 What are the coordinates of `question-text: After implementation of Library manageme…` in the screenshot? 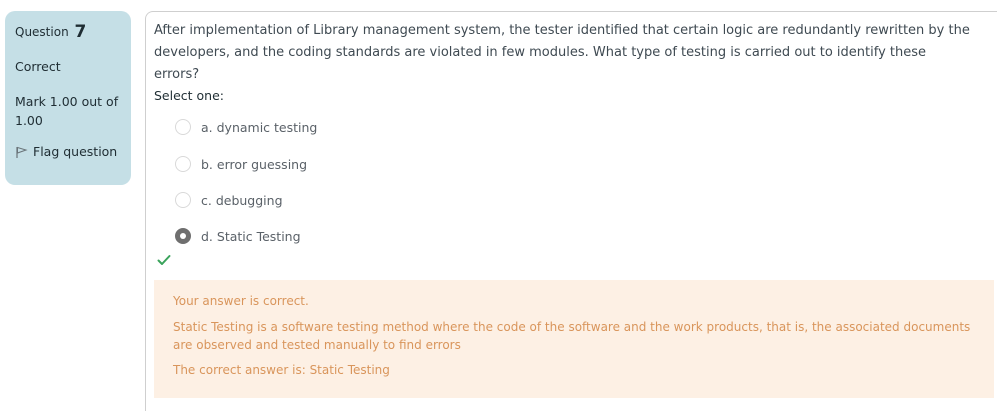 It's located at (562, 52).